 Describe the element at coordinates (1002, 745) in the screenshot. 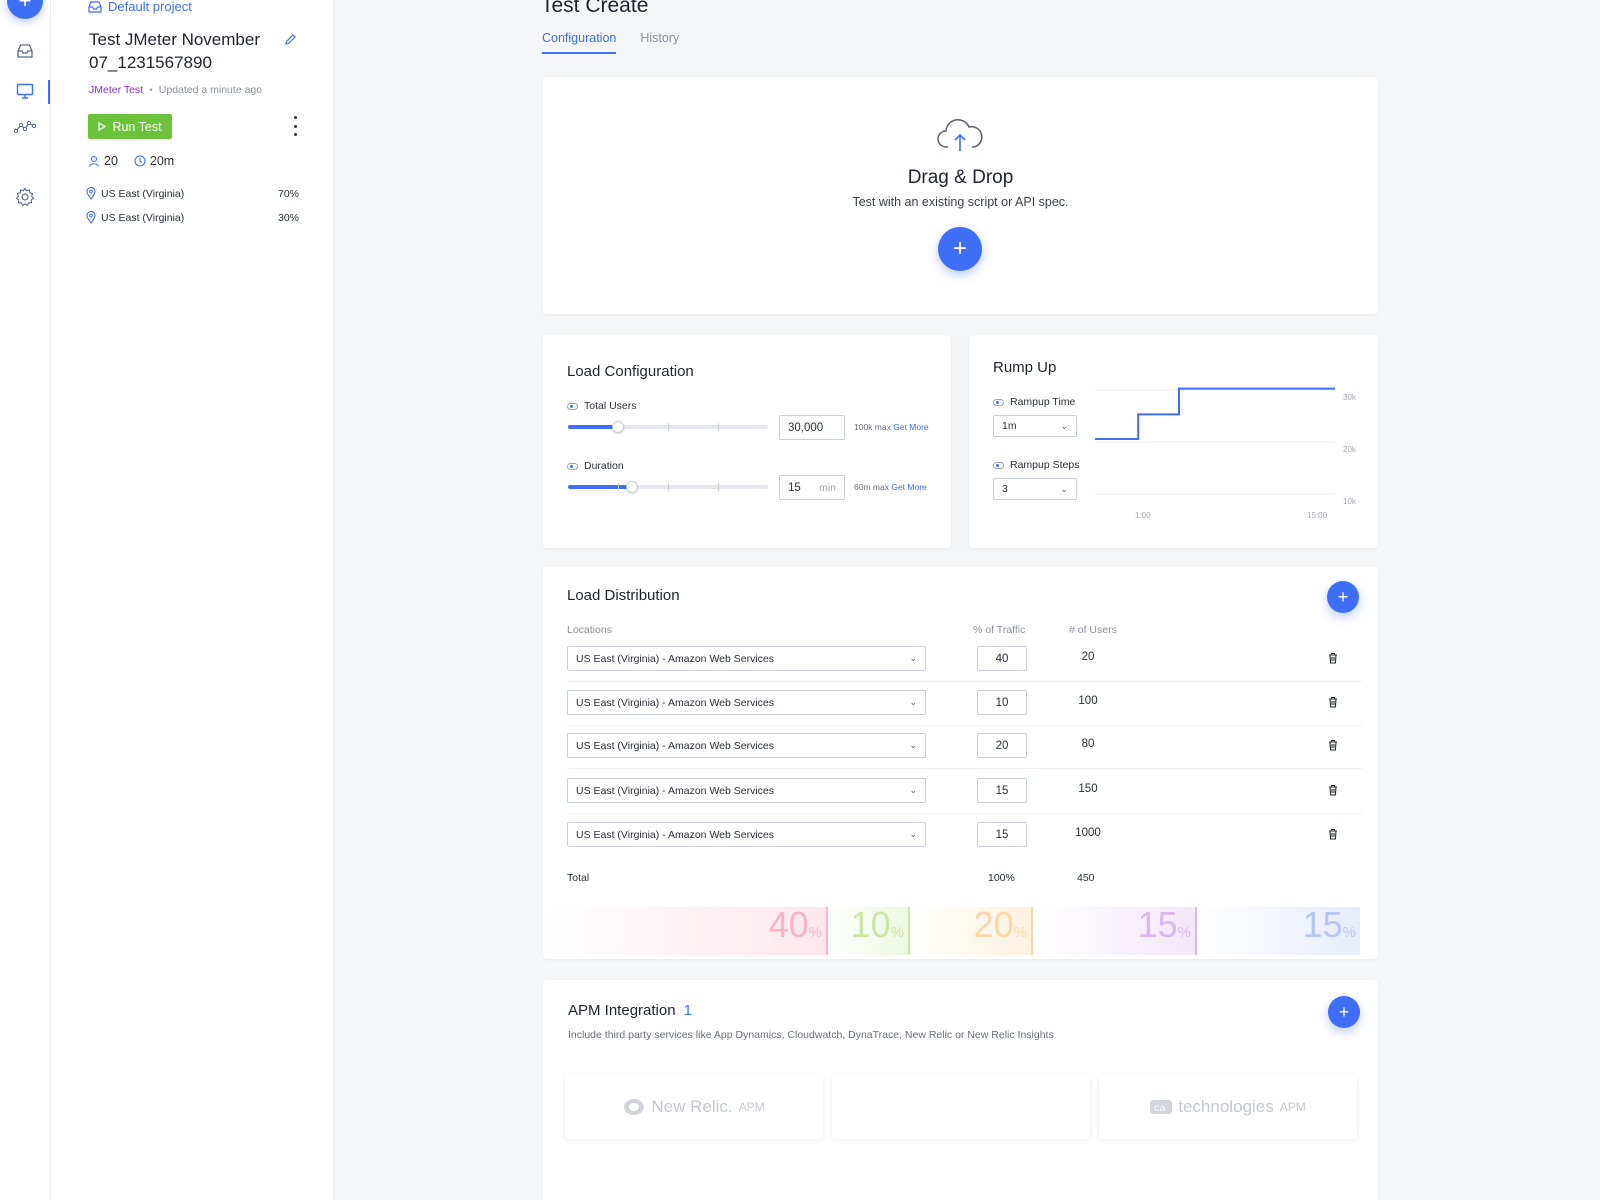

I see `traffic-input: 20` at that location.